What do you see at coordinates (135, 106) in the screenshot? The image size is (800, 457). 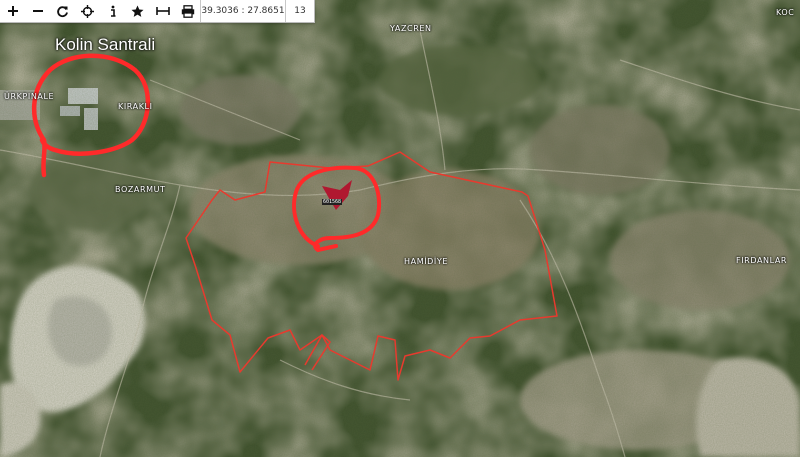 I see `place-label-kirakli: KIRAKLI` at bounding box center [135, 106].